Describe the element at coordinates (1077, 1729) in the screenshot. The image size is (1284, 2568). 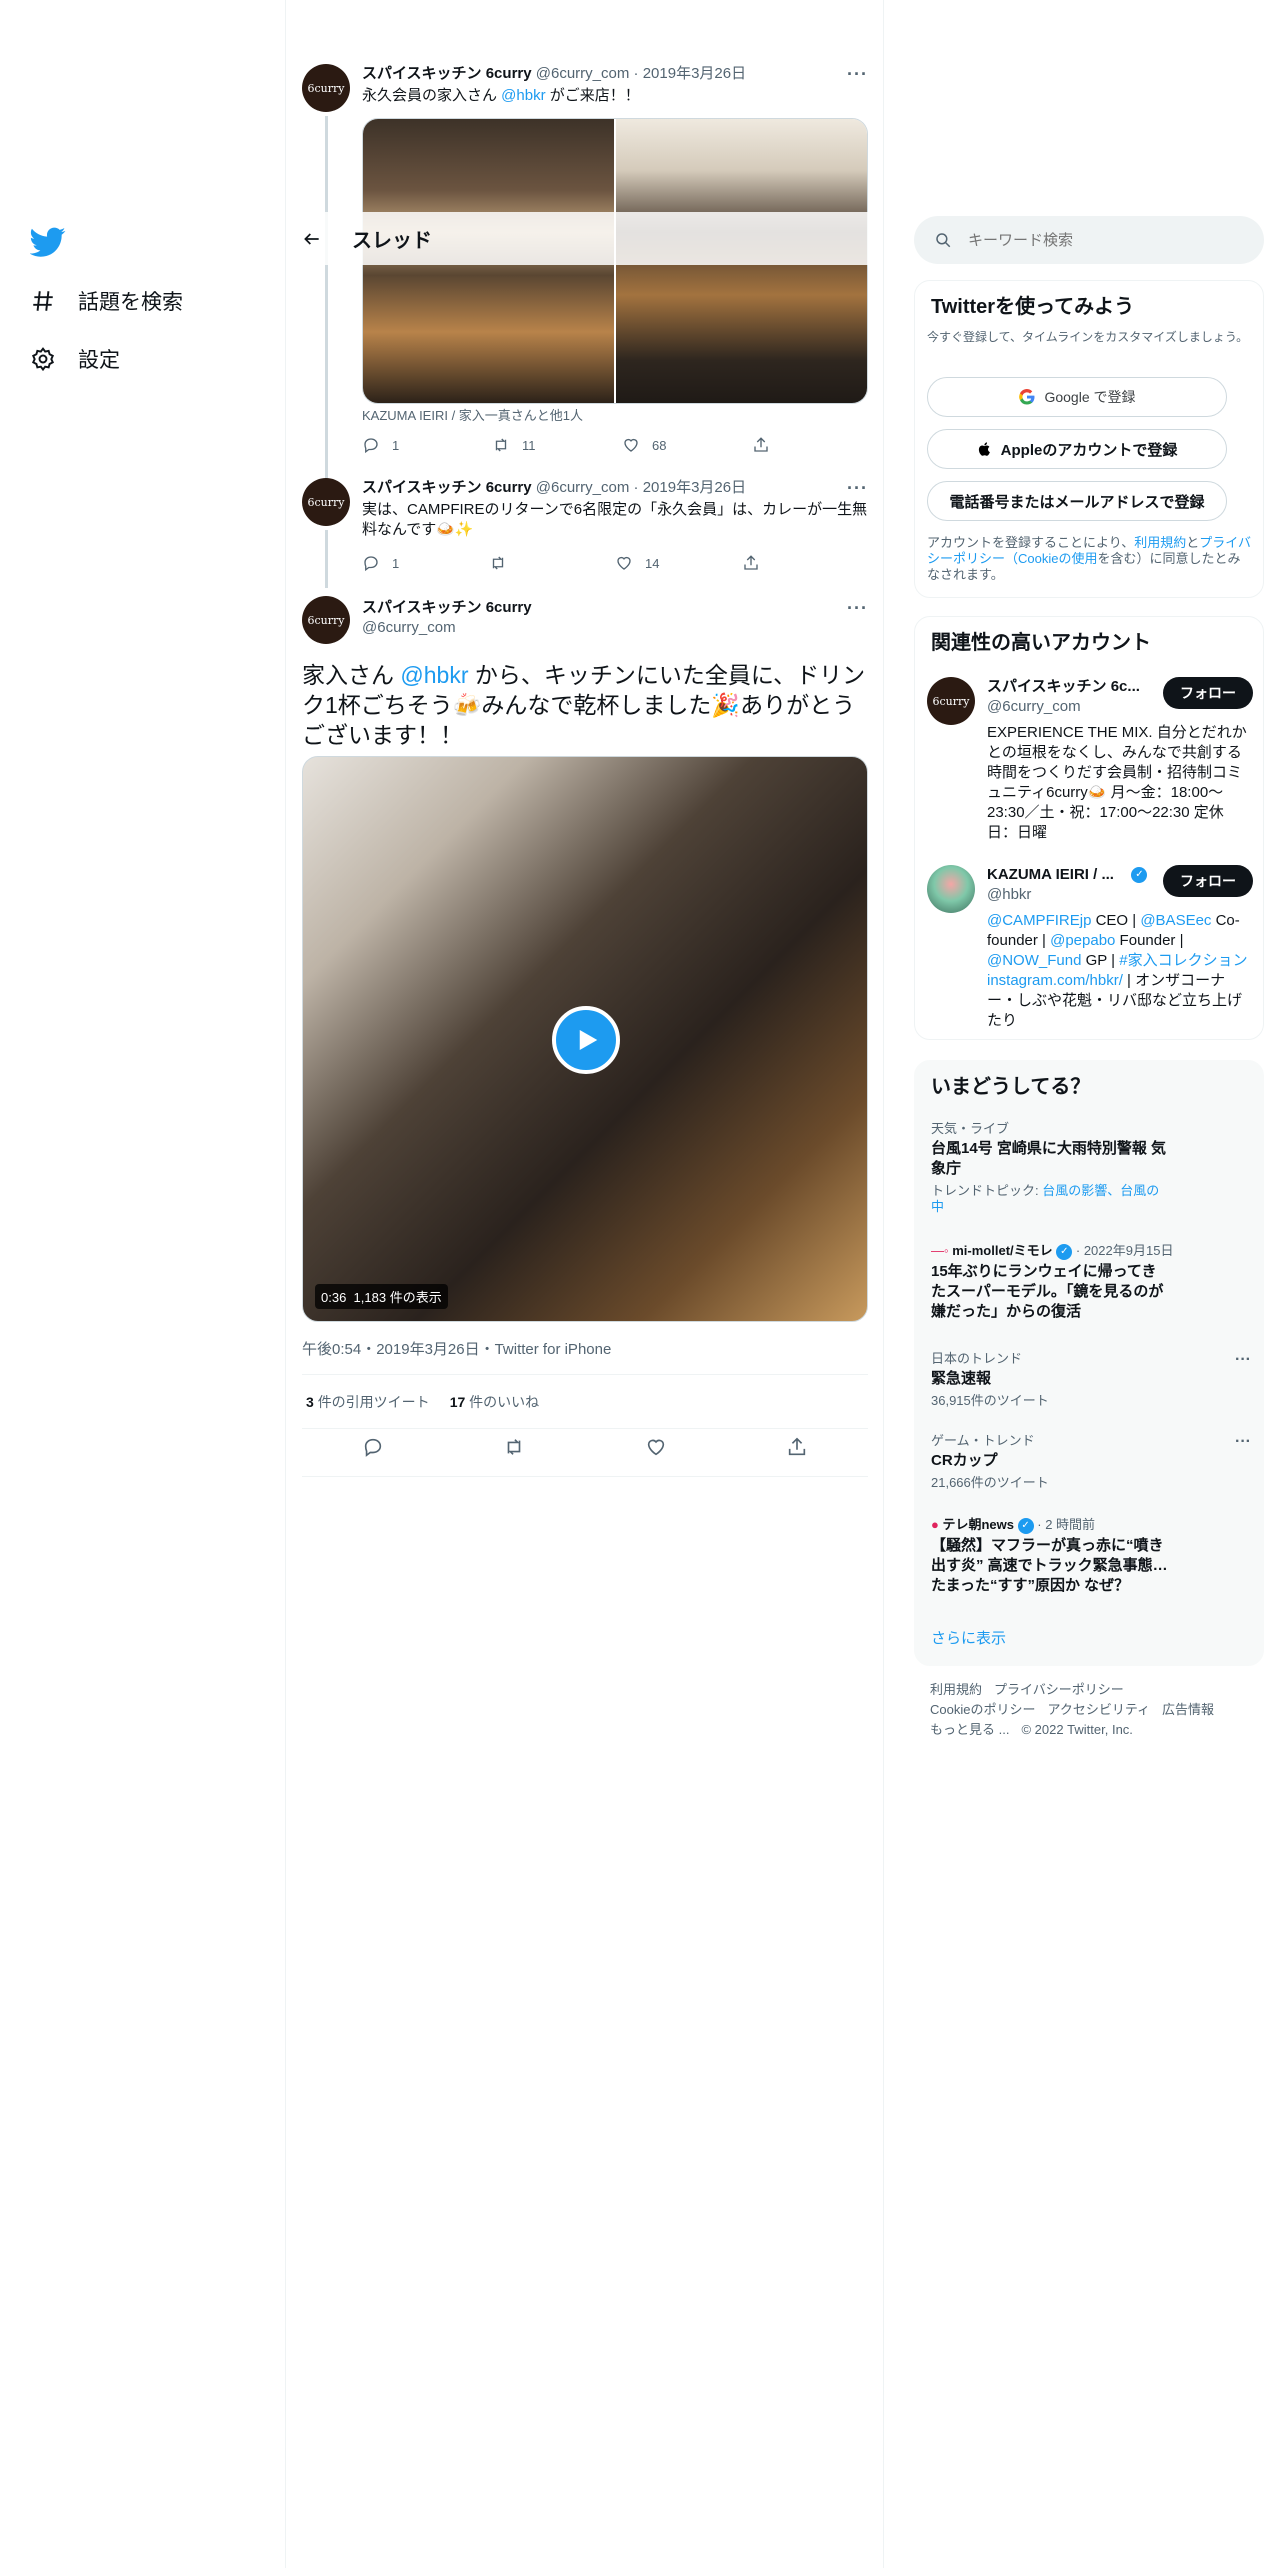
I see `copyright: © 2022 Twitter, Inc.` at that location.